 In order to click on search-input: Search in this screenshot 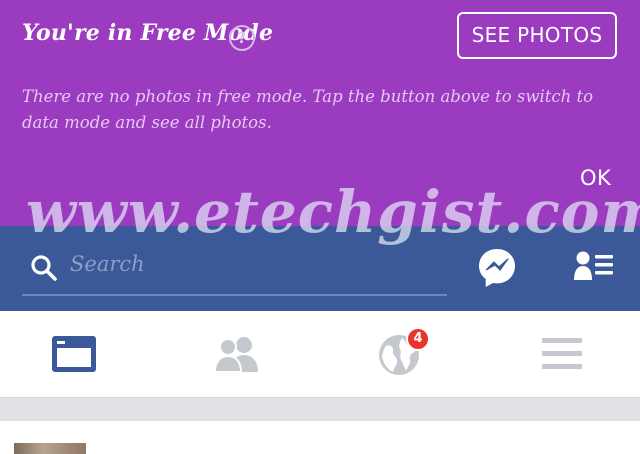, I will do `click(107, 264)`.